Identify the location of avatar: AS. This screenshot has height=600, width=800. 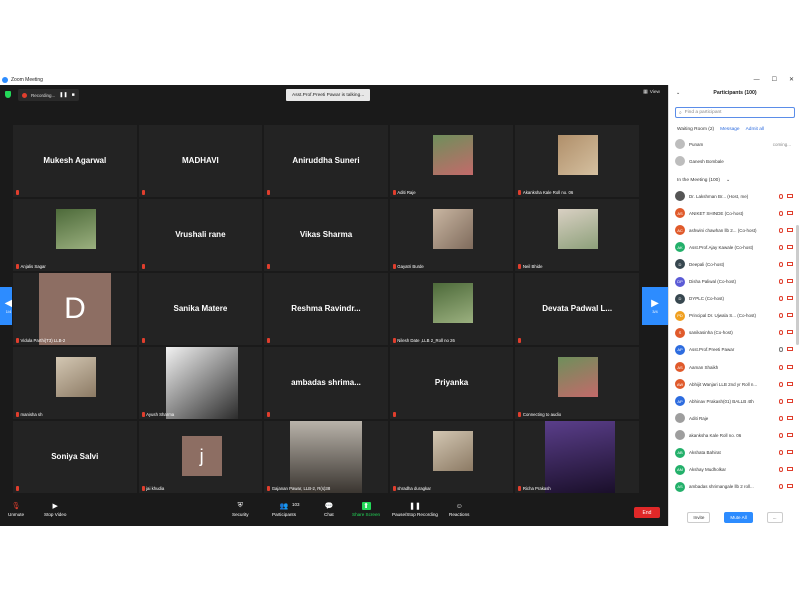
(680, 486).